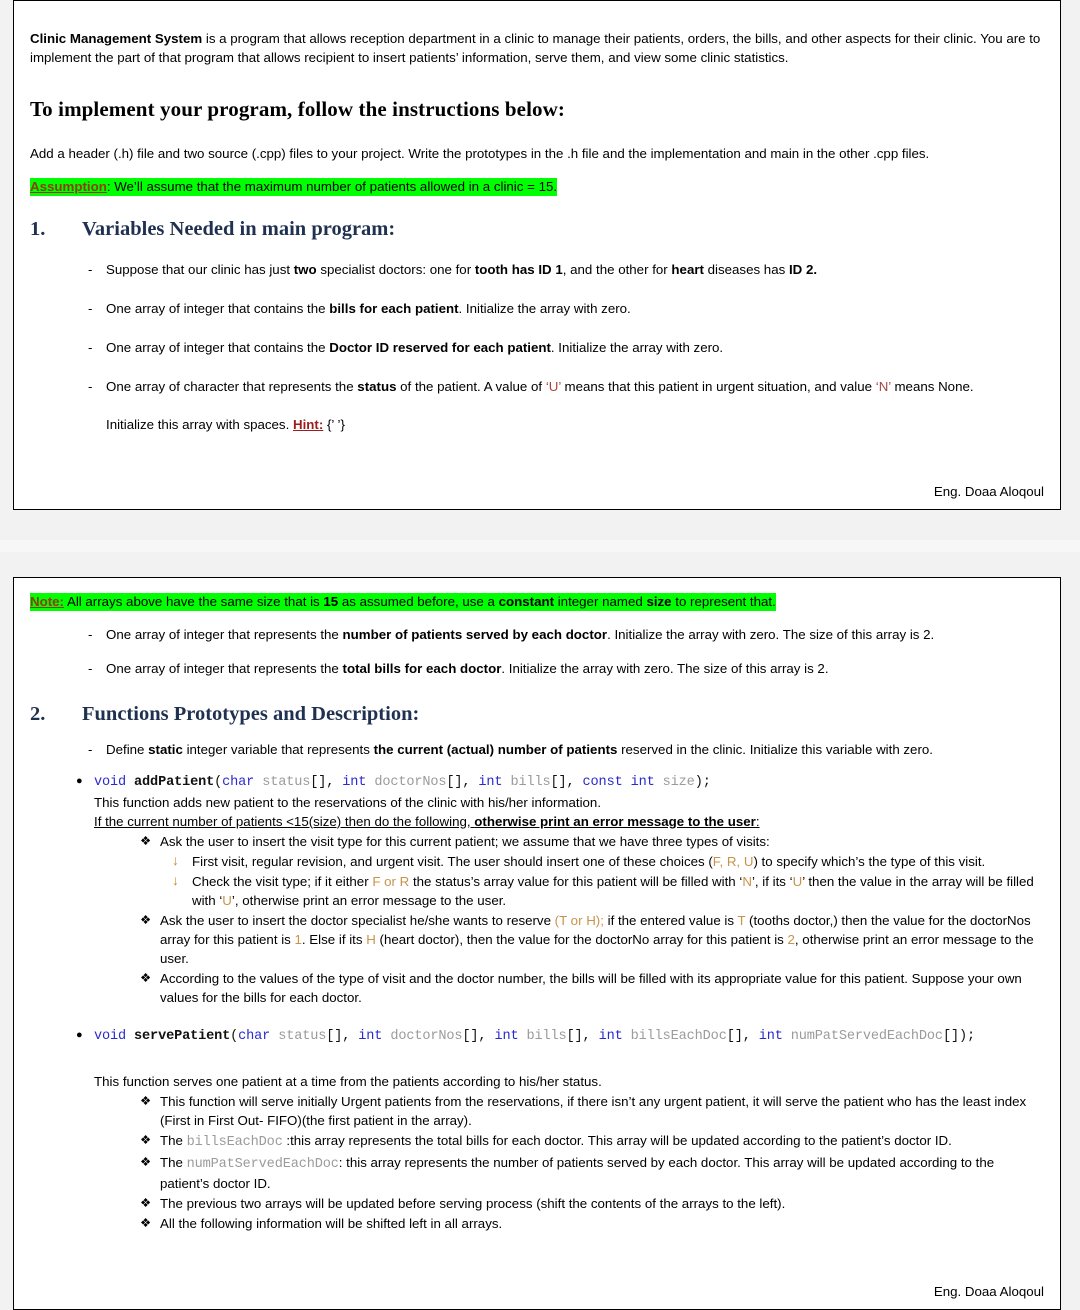 Image resolution: width=1080 pixels, height=1310 pixels. Describe the element at coordinates (537, 714) in the screenshot. I see `section-2-heading: 2. Functions Prototypes and Description:` at that location.